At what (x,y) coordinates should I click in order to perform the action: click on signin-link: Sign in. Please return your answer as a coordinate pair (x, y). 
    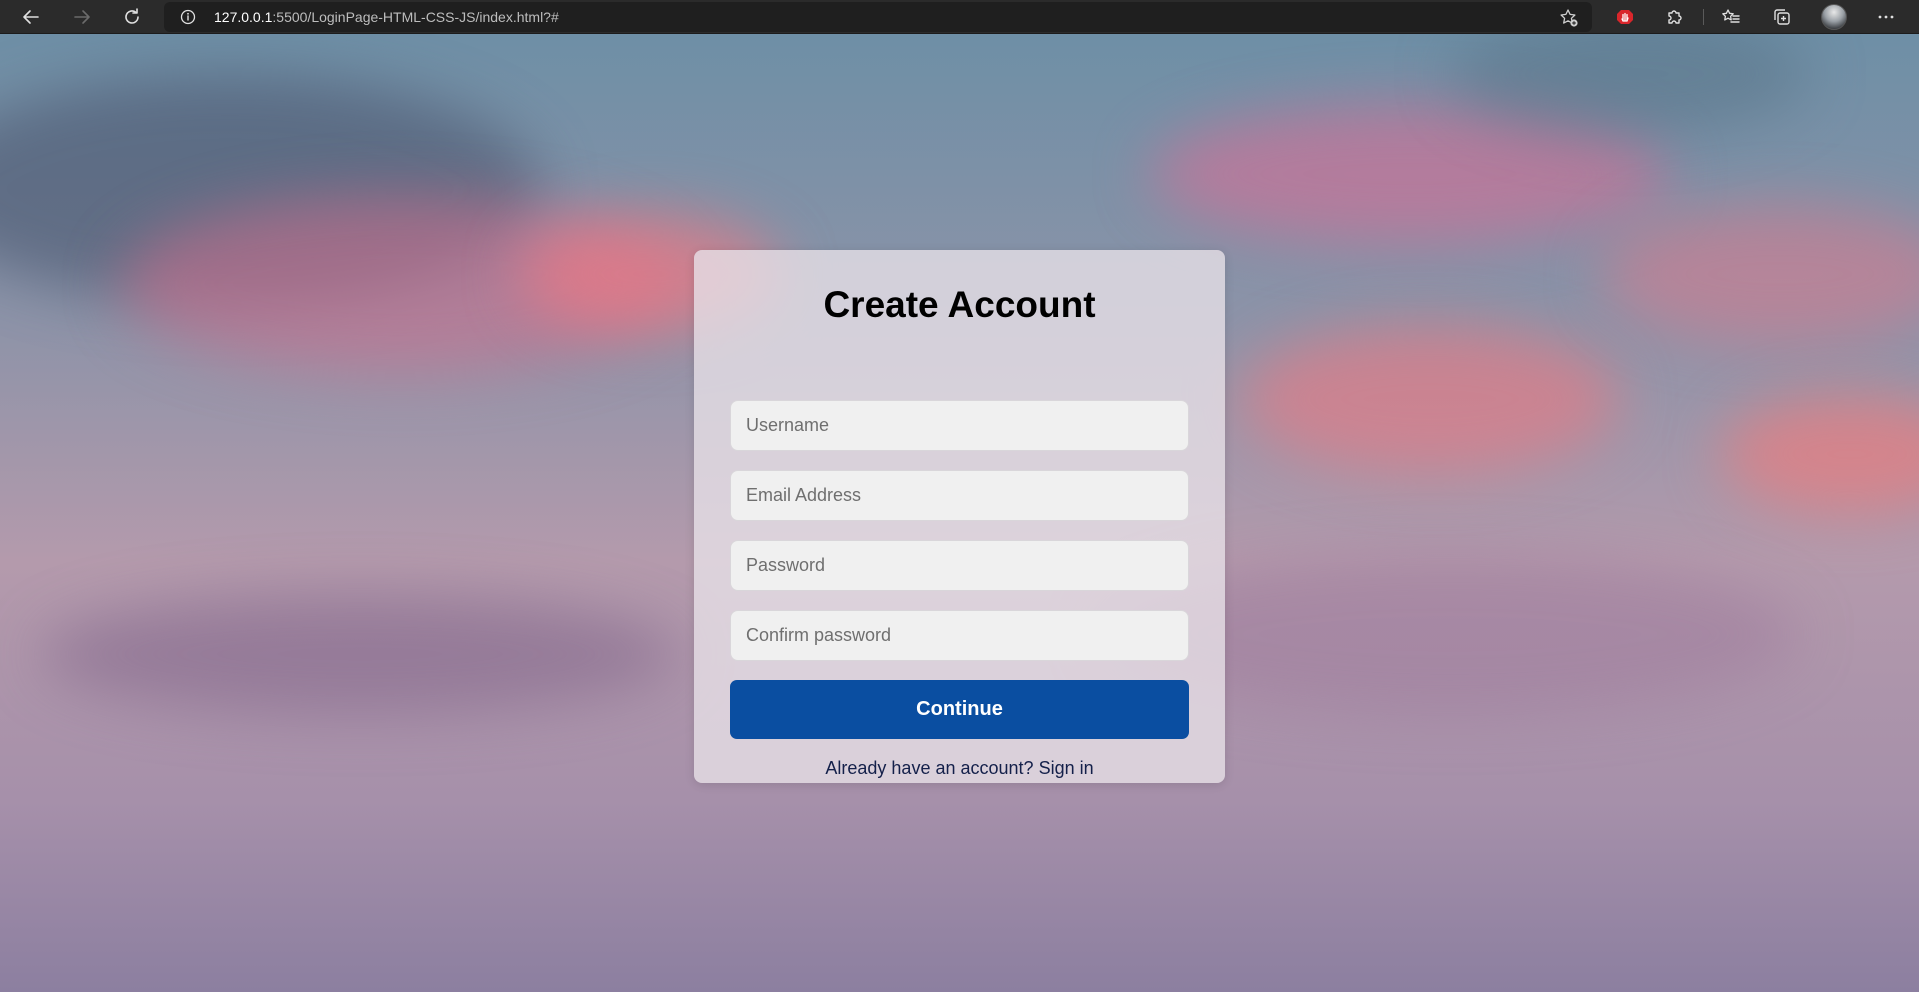
    Looking at the image, I should click on (1066, 768).